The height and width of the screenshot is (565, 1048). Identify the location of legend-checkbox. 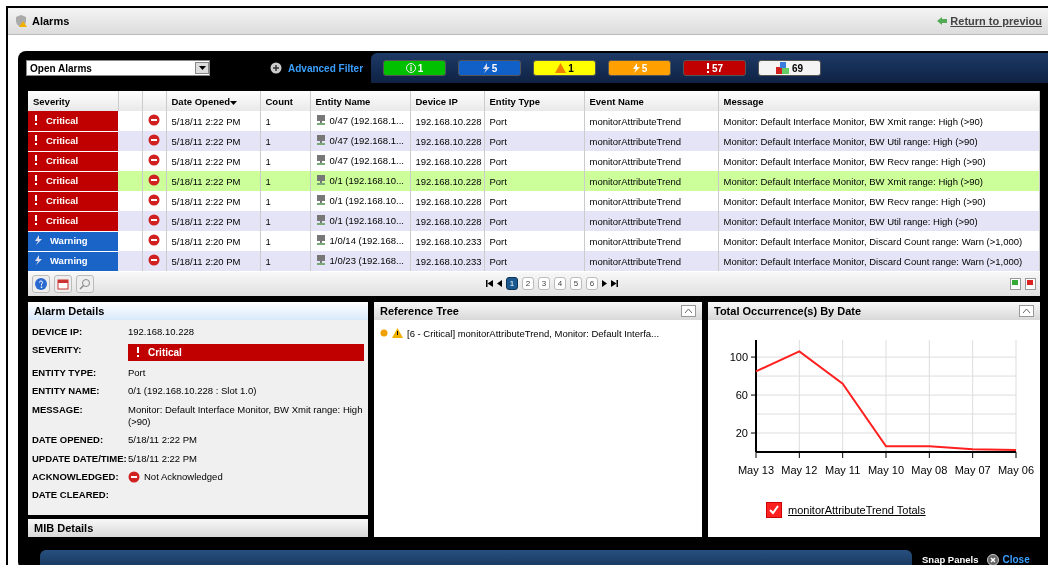
(774, 509).